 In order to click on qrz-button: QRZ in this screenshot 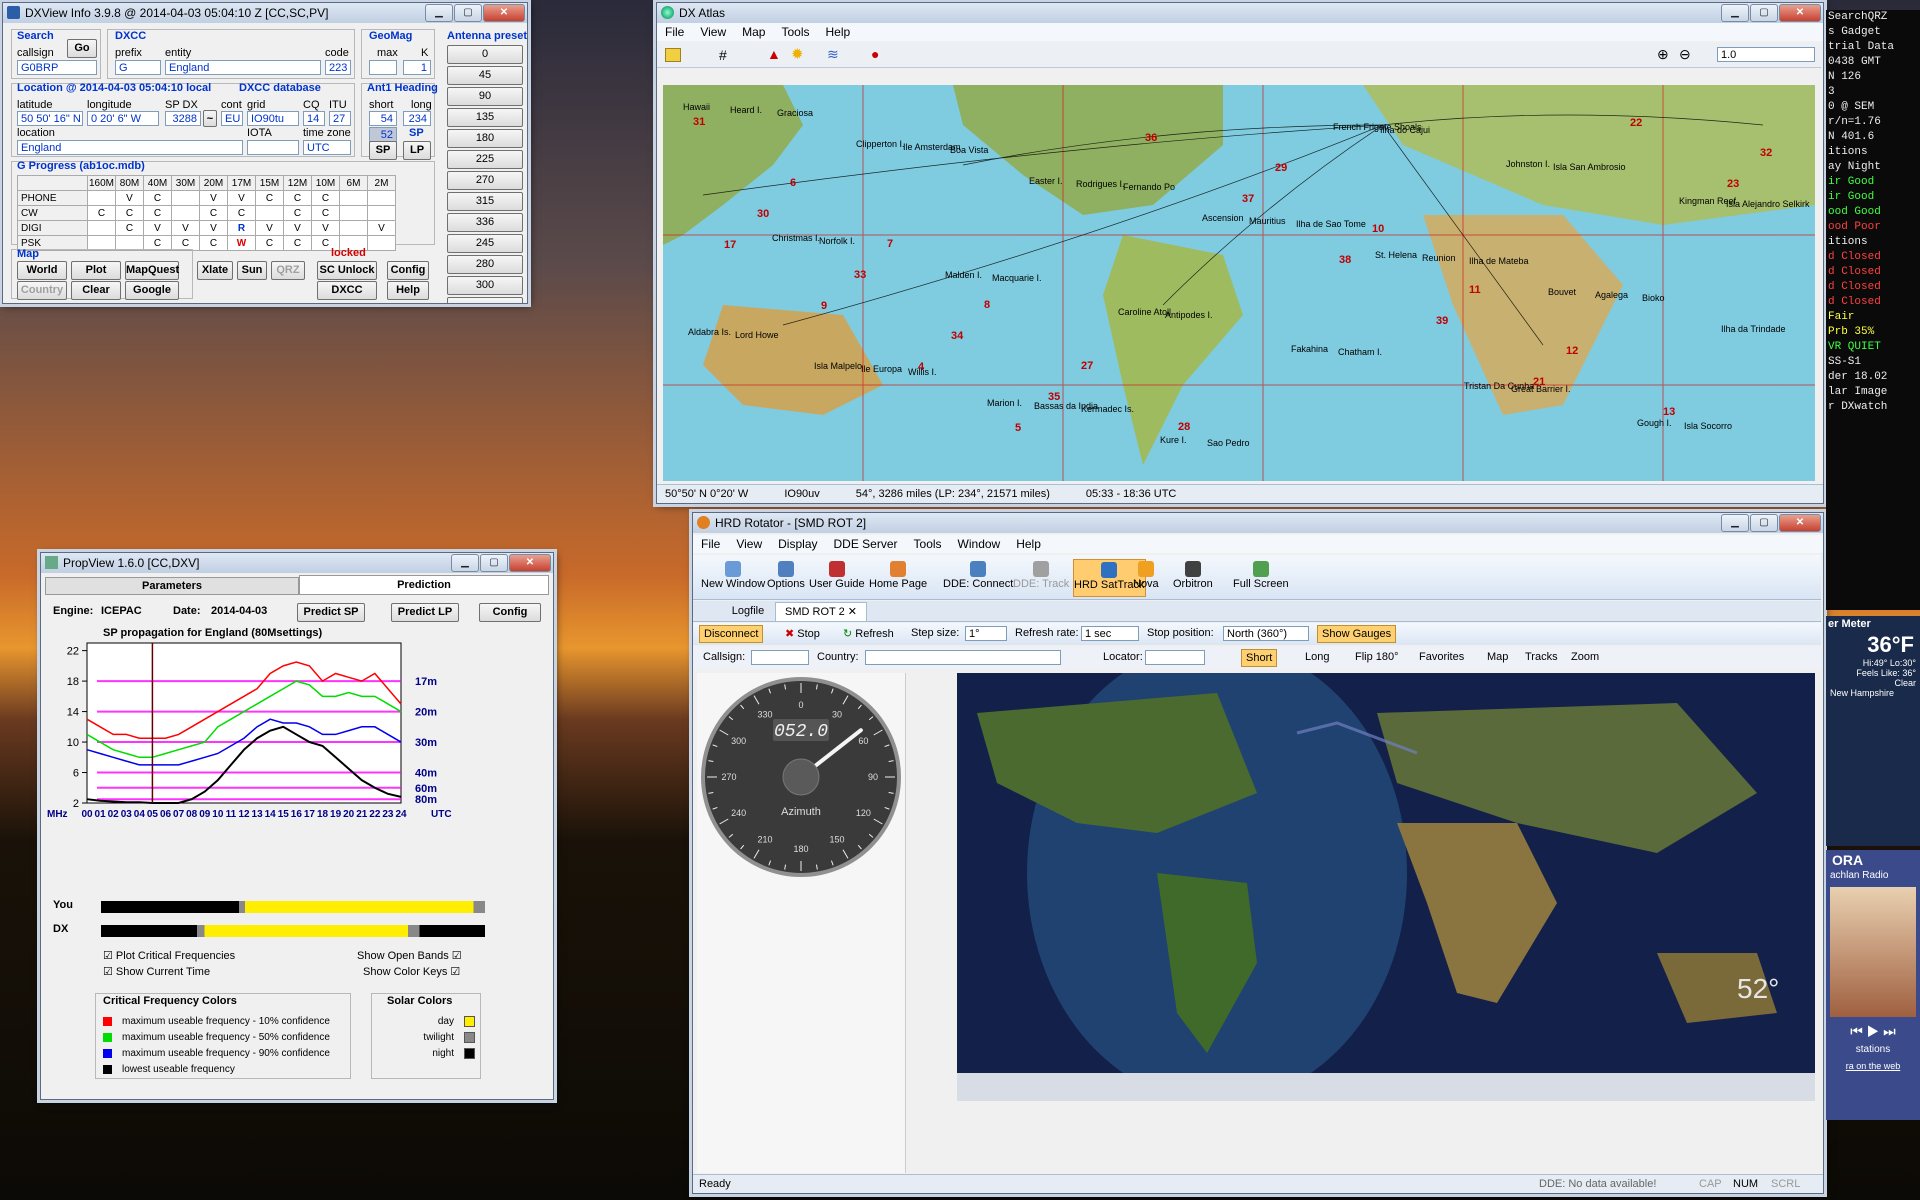, I will do `click(288, 270)`.